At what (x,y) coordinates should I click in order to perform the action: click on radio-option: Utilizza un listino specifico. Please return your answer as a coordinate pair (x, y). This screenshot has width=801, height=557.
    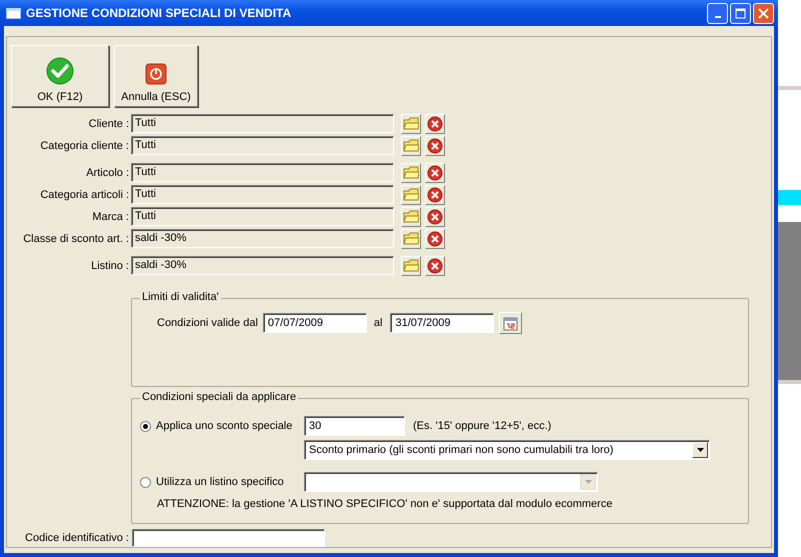
    Looking at the image, I should click on (222, 482).